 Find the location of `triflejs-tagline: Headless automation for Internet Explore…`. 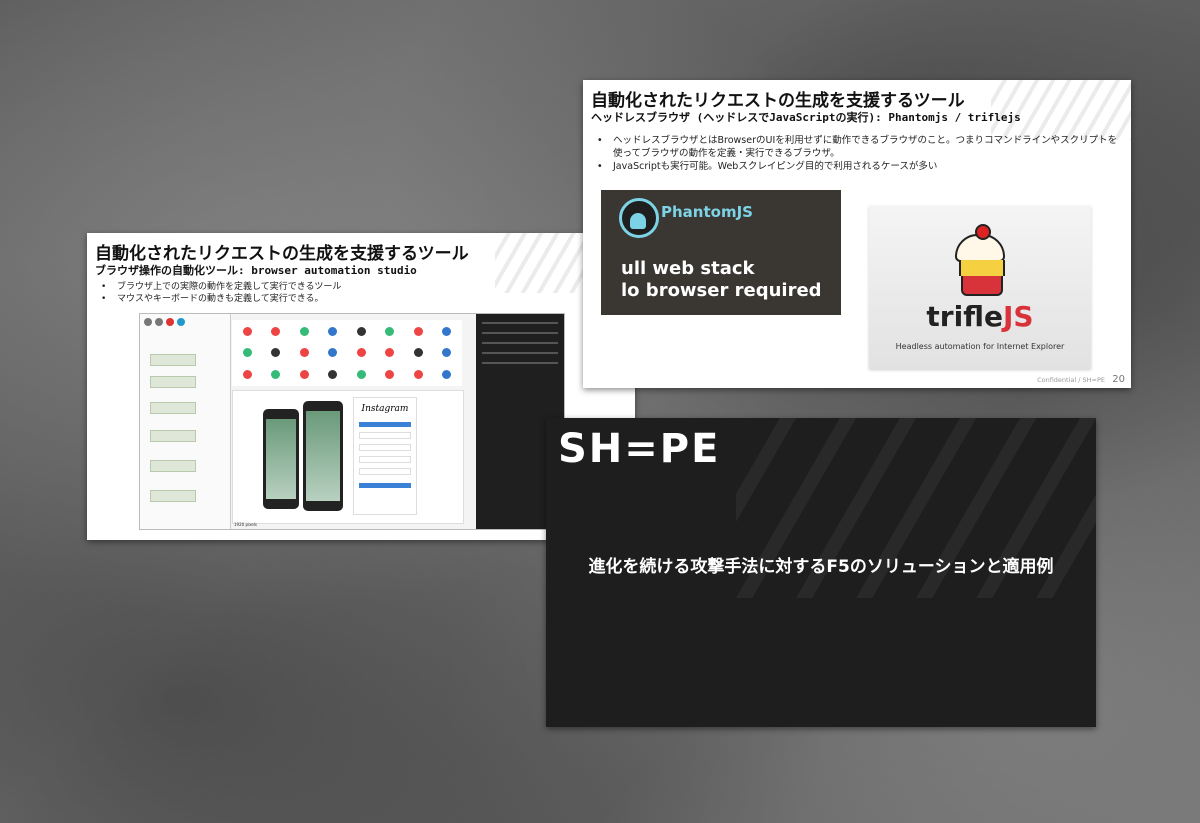

triflejs-tagline: Headless automation for Internet Explore… is located at coordinates (980, 346).